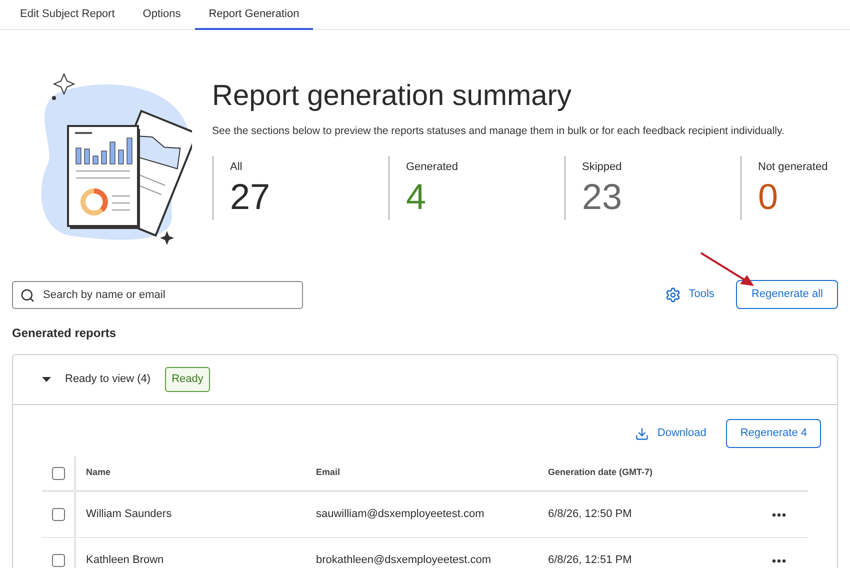 This screenshot has height=568, width=850. Describe the element at coordinates (237, 167) in the screenshot. I see `stat-label: All` at that location.